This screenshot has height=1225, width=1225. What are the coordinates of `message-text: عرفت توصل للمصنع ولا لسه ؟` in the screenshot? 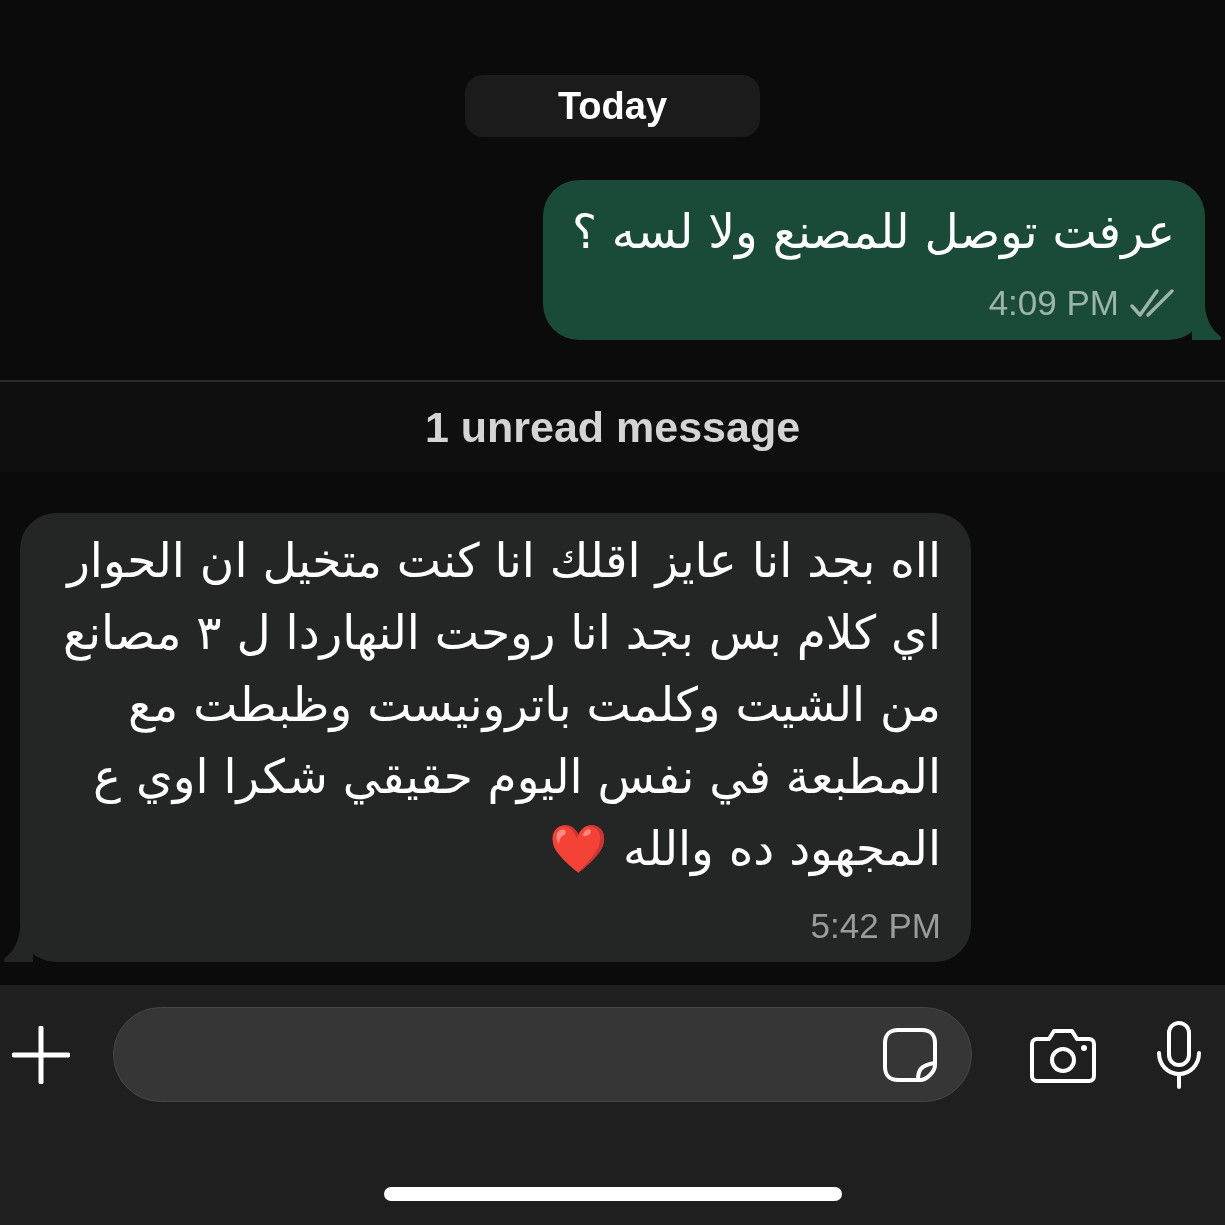 It's located at (873, 232).